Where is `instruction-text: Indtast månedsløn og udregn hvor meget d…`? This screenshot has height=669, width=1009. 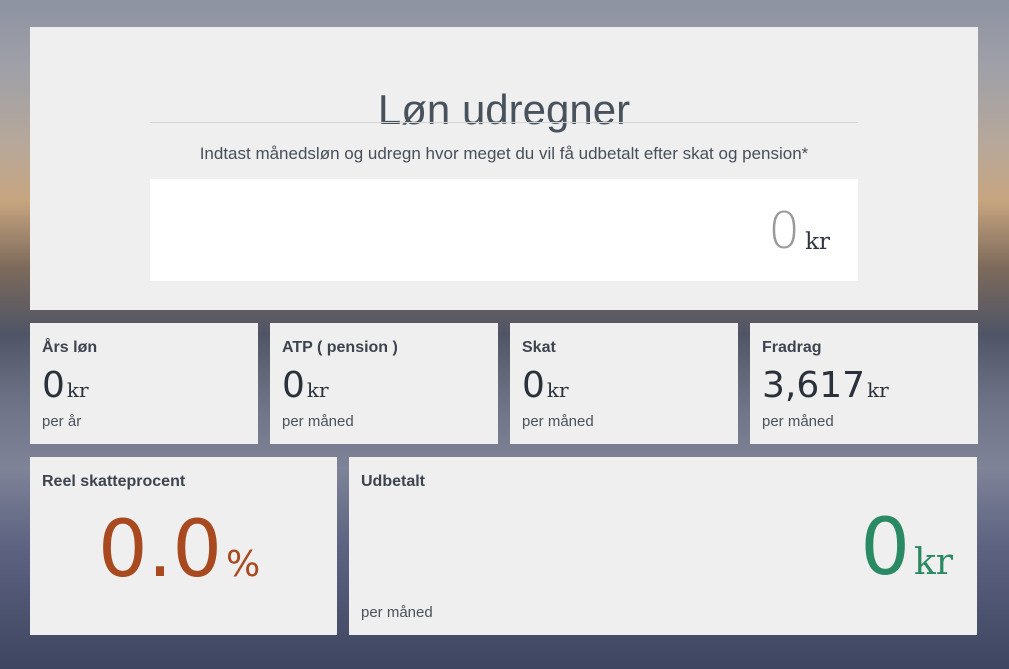
instruction-text: Indtast månedsløn og udregn hvor meget d… is located at coordinates (504, 153).